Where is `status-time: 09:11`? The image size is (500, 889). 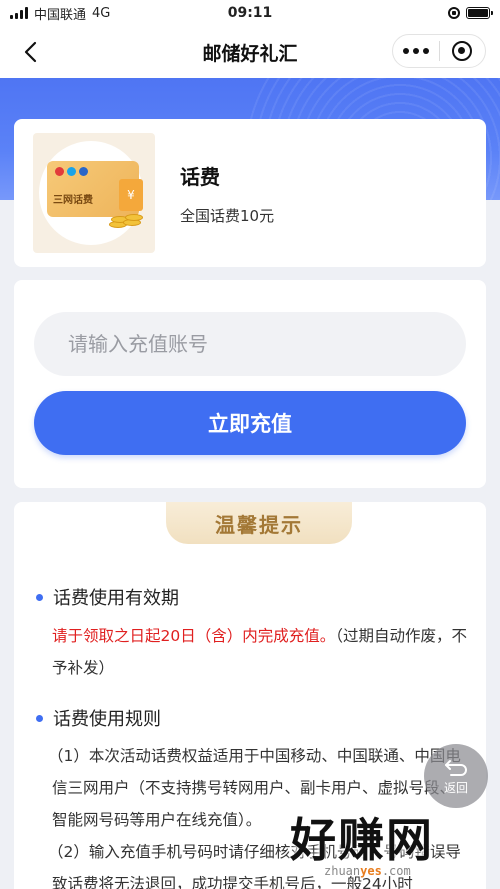
status-time: 09:11 is located at coordinates (250, 13).